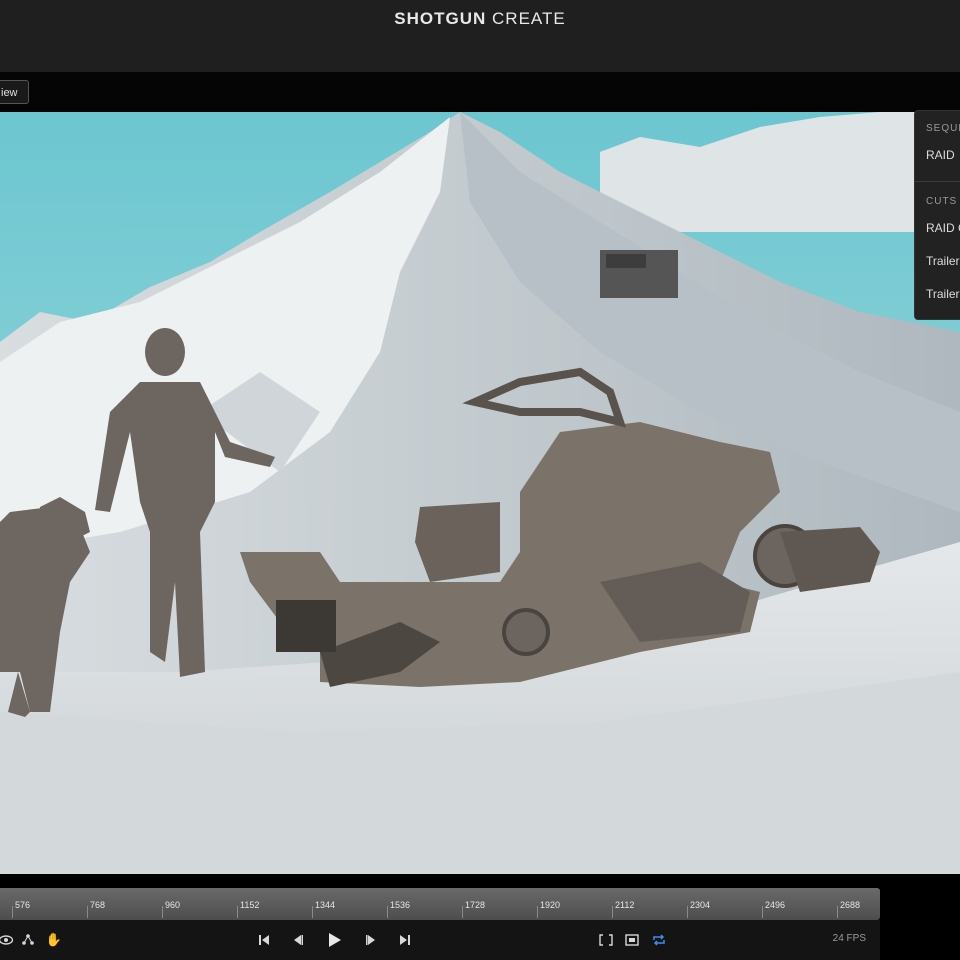 This screenshot has height=960, width=960. Describe the element at coordinates (529, 18) in the screenshot. I see `app-title-light: CREATE` at that location.